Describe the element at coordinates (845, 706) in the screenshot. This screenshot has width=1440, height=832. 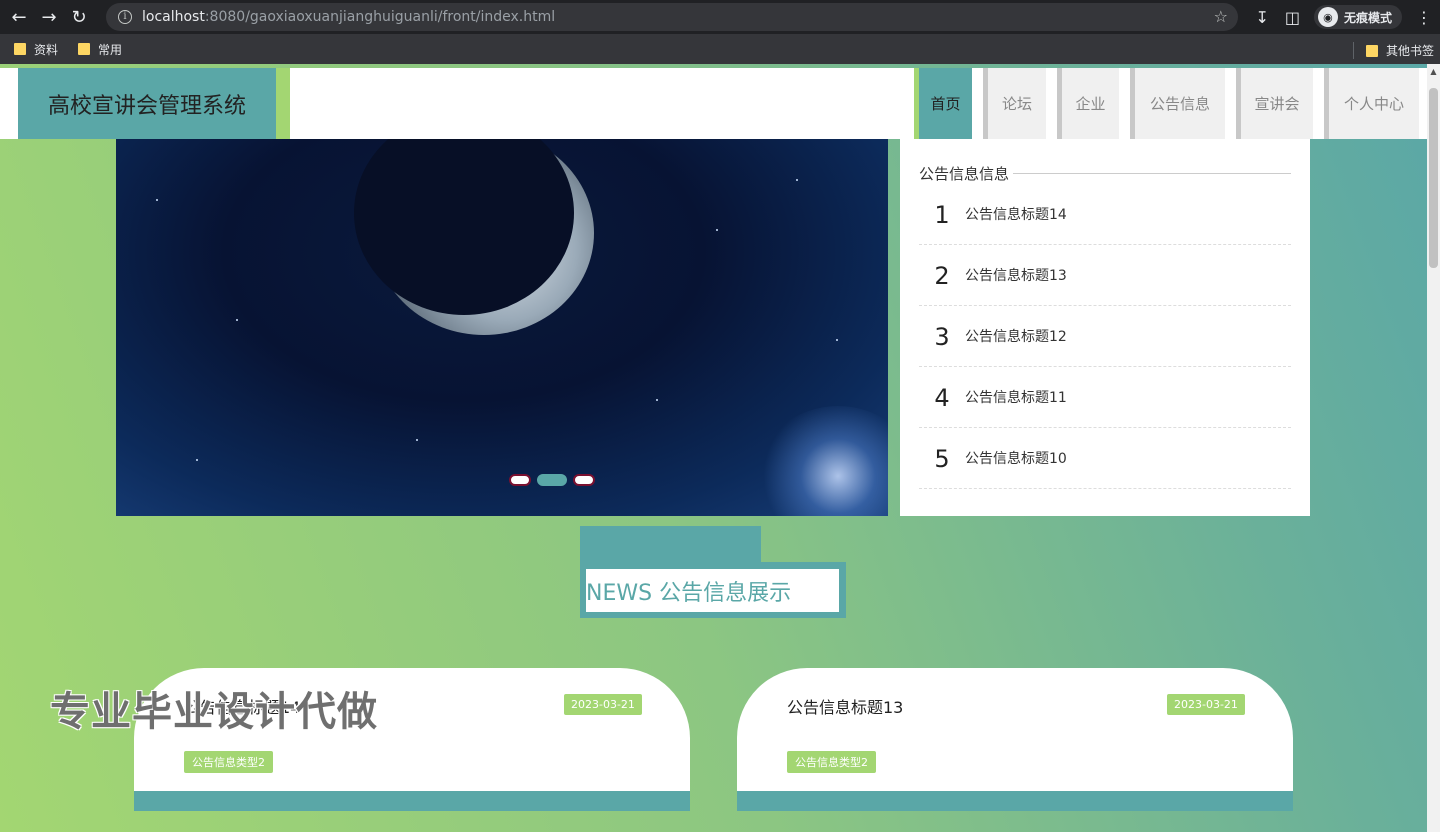
I see `card-title: 公告信息标题13` at that location.